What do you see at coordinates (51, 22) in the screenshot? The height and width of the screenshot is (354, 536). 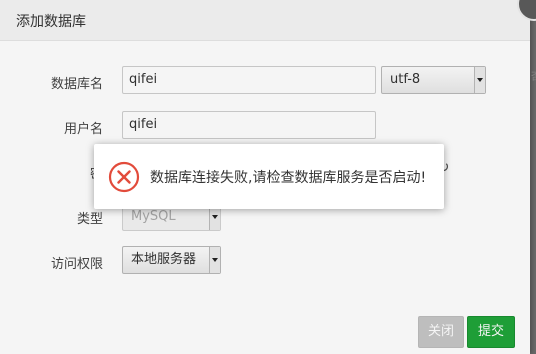 I see `dialog-title: 添加数据库` at bounding box center [51, 22].